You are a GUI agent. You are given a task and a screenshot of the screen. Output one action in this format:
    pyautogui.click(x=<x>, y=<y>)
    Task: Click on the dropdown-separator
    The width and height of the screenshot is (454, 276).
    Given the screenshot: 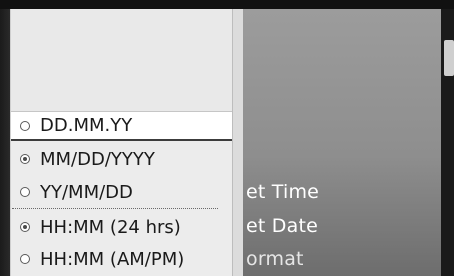 What is the action you would take?
    pyautogui.click(x=115, y=208)
    